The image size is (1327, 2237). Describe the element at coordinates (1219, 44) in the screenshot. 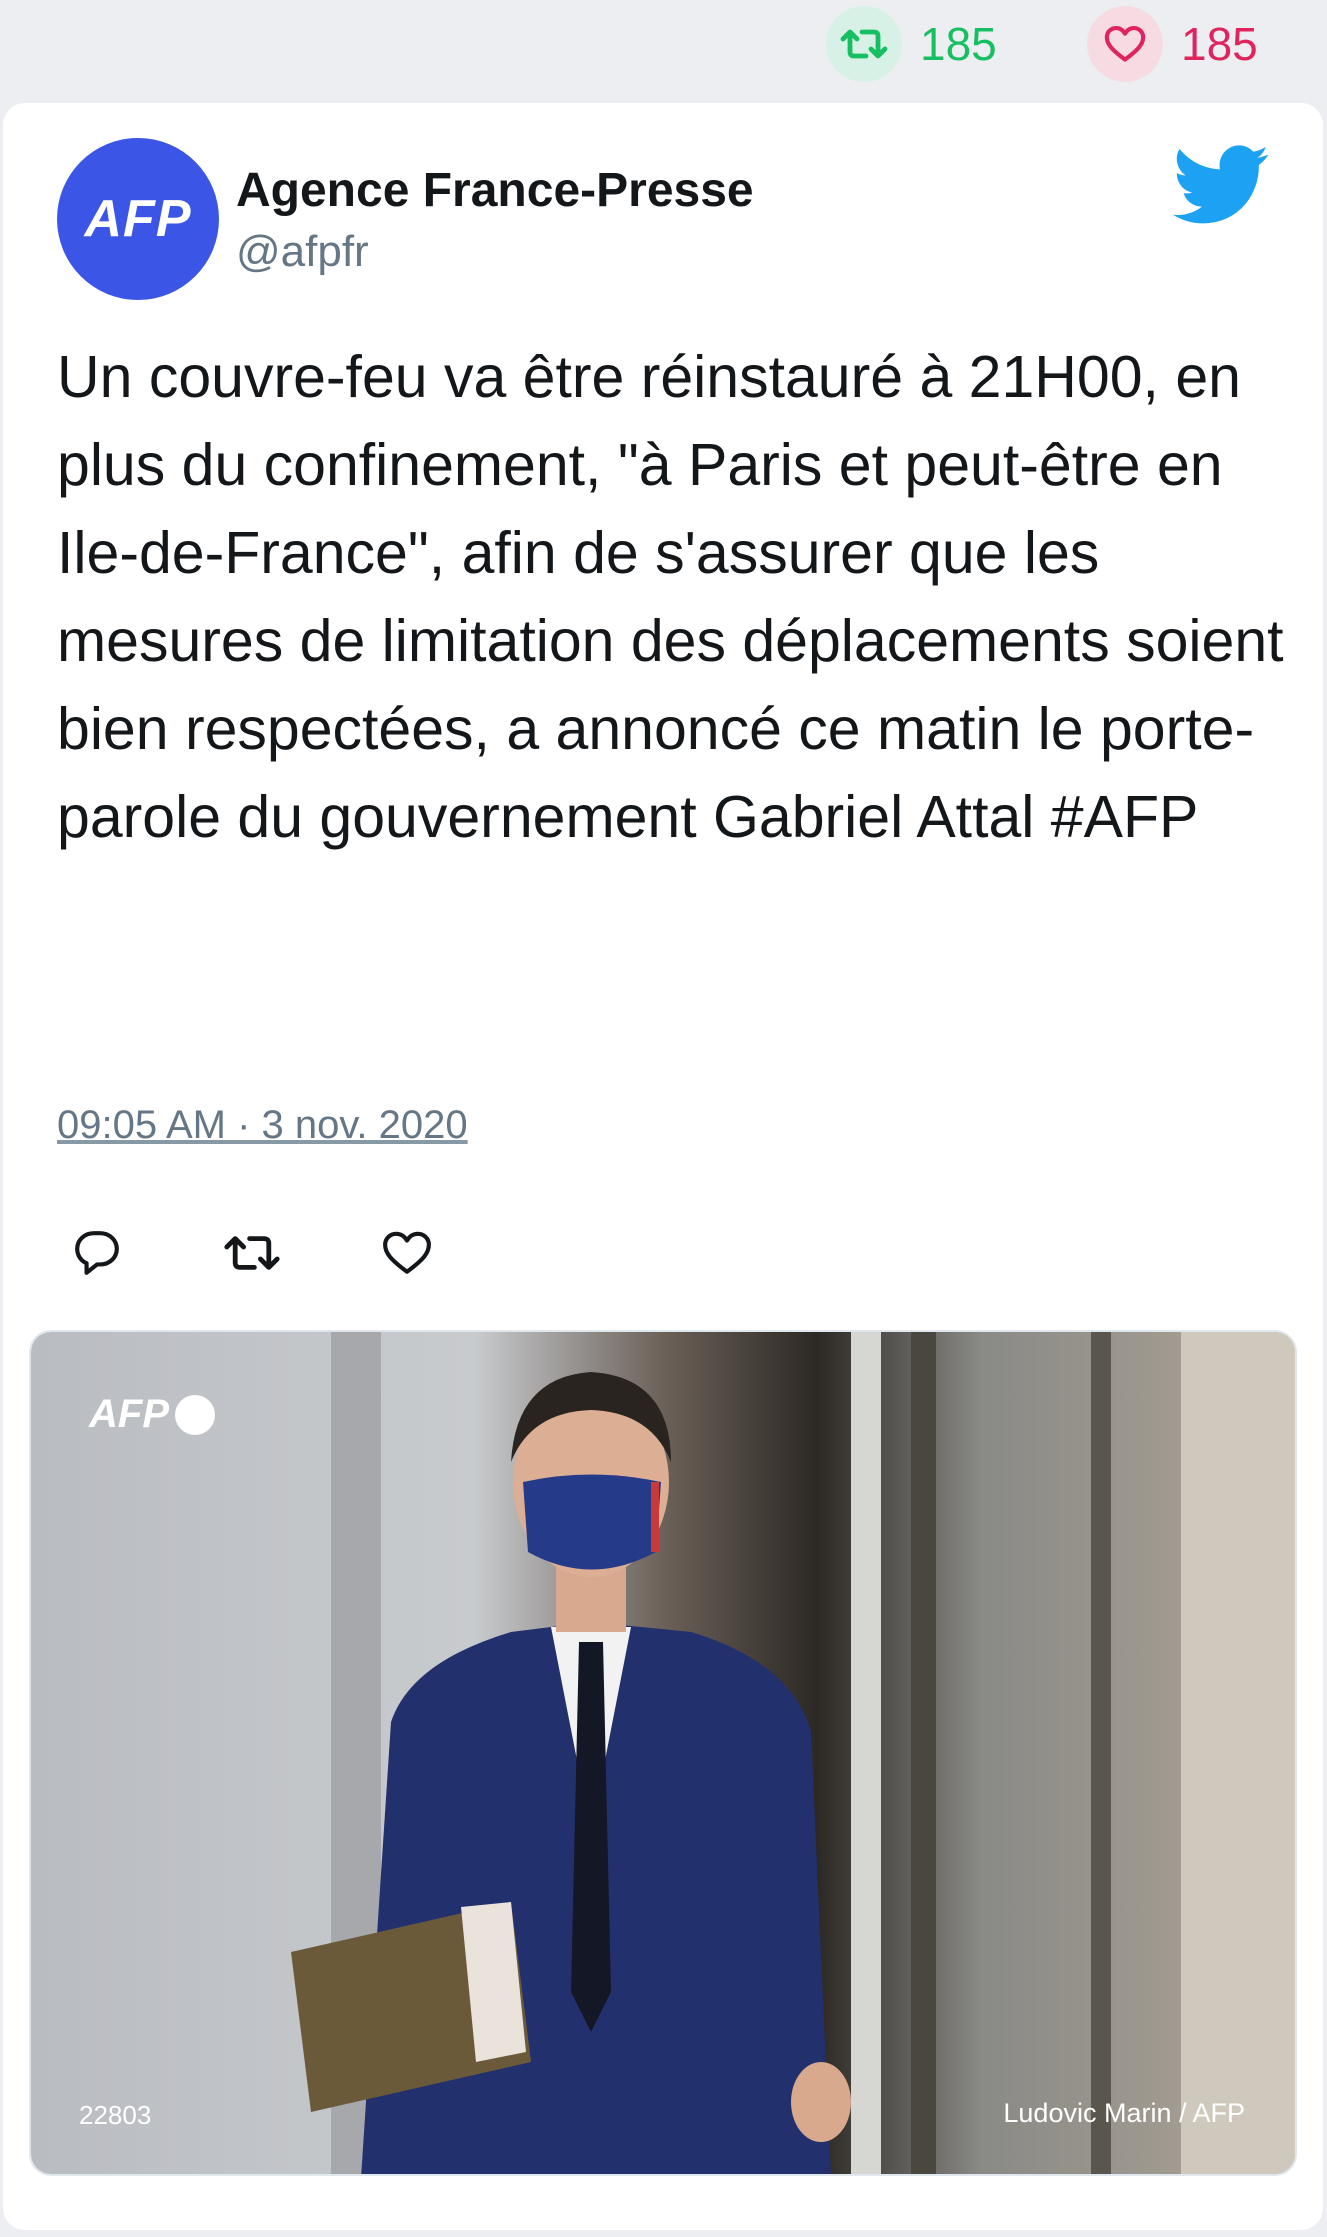

I see `like-count: 185` at that location.